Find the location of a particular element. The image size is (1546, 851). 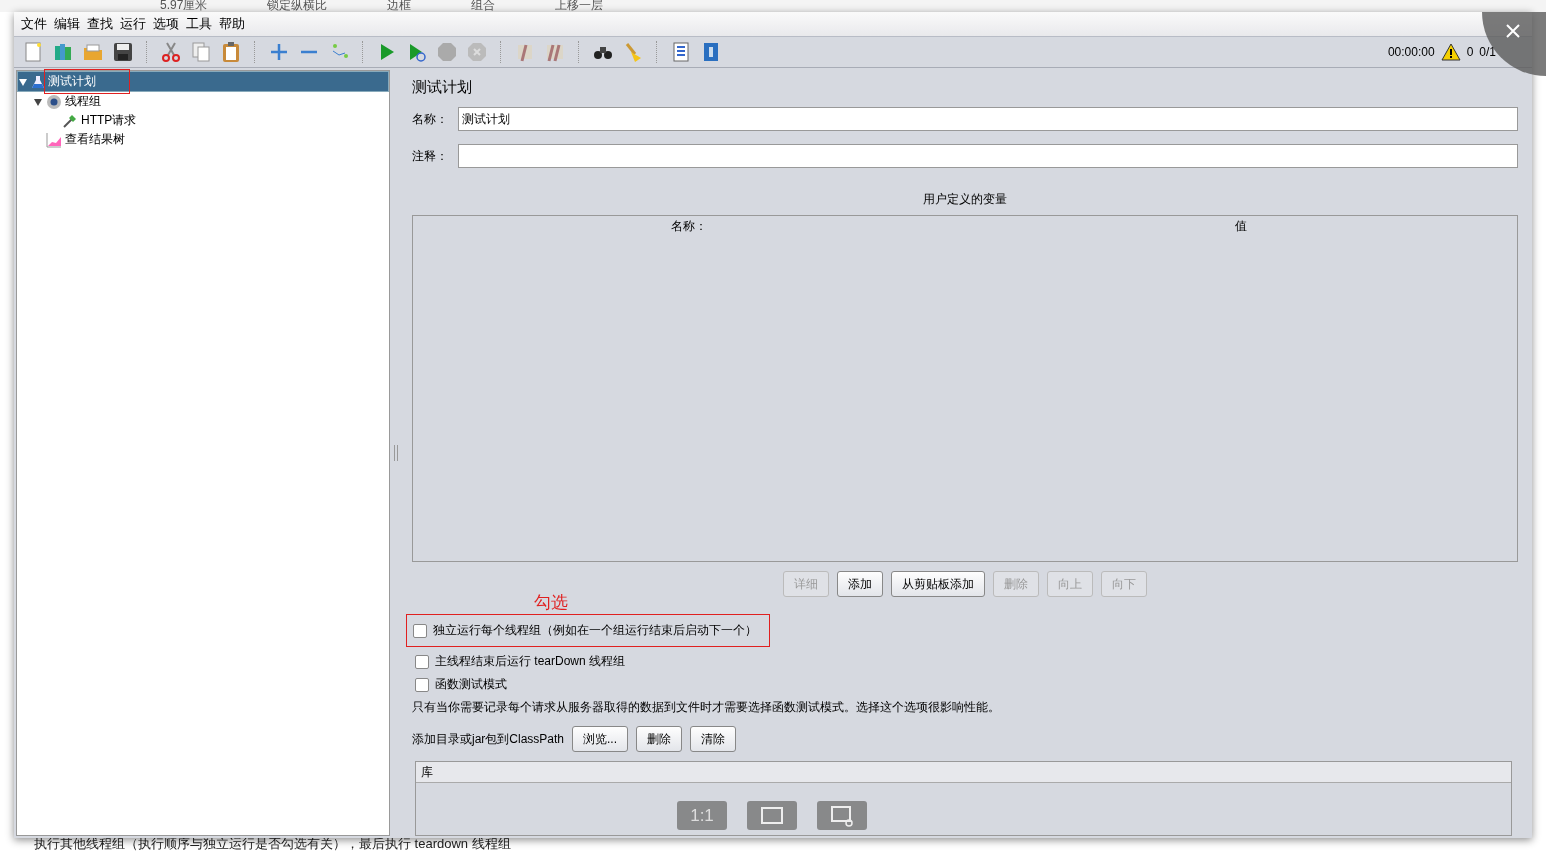

help-text: 只有当你需要记录每个请求从服务器取得的数据到文件时才需要选择函数测试模式。选择这个选项很影响性能。 is located at coordinates (706, 707).